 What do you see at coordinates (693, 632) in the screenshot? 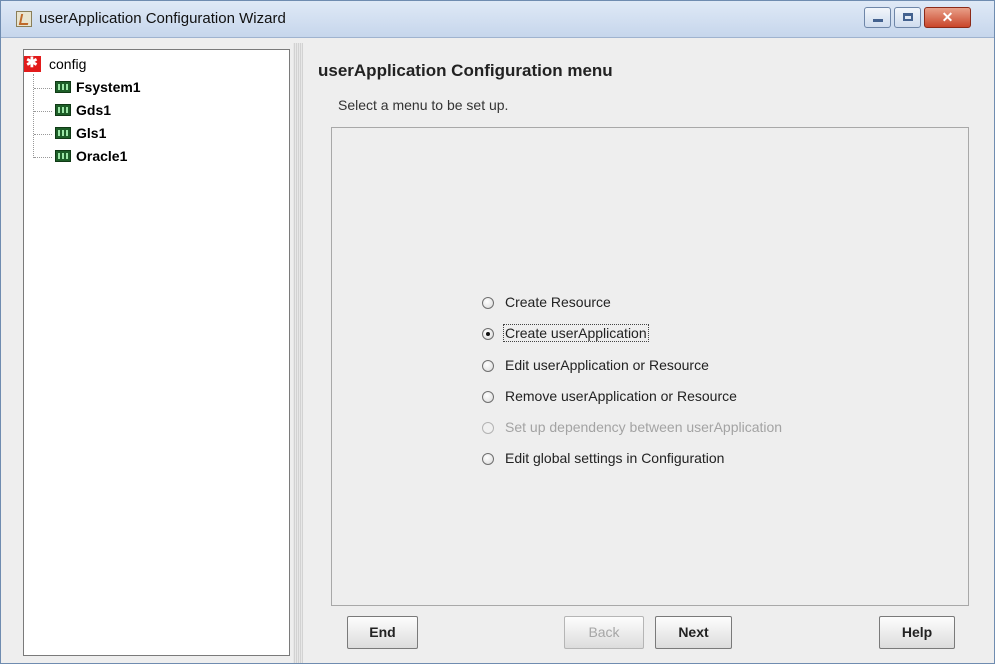
I see `next-button: Next` at bounding box center [693, 632].